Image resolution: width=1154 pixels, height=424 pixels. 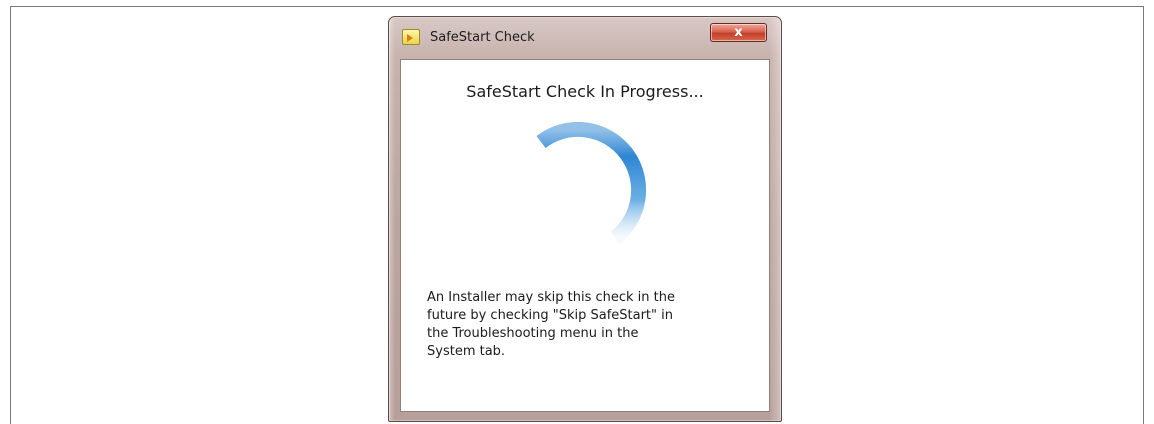 What do you see at coordinates (585, 37) in the screenshot?
I see `title-bar: SafeStart Check x` at bounding box center [585, 37].